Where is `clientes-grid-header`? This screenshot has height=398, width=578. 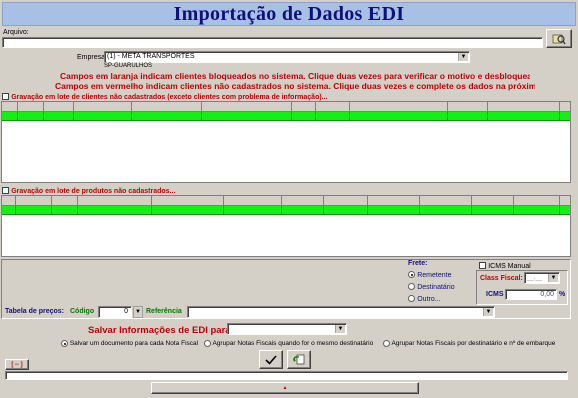 clientes-grid-header is located at coordinates (286, 107).